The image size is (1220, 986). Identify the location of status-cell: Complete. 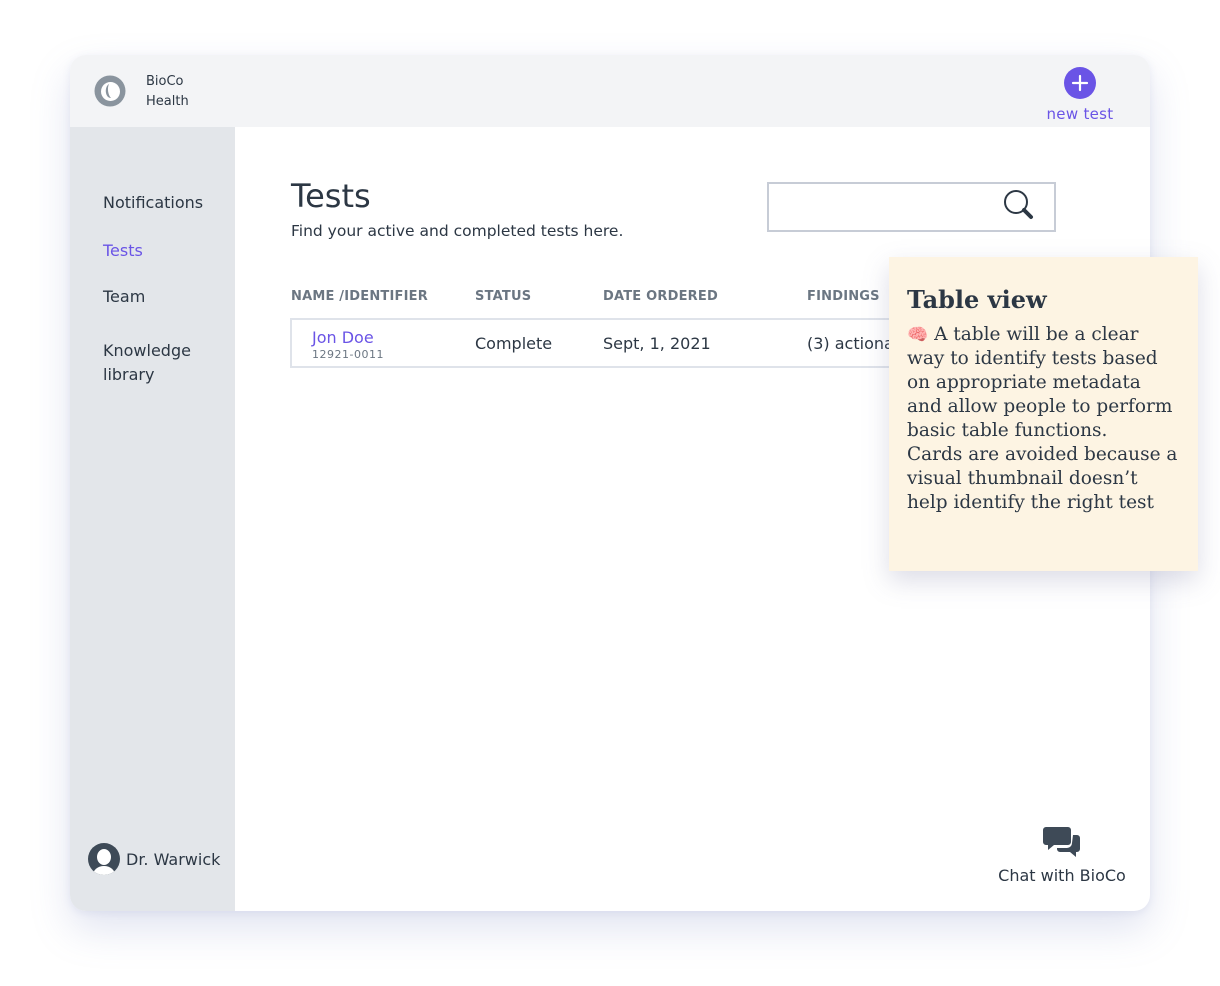
(514, 343).